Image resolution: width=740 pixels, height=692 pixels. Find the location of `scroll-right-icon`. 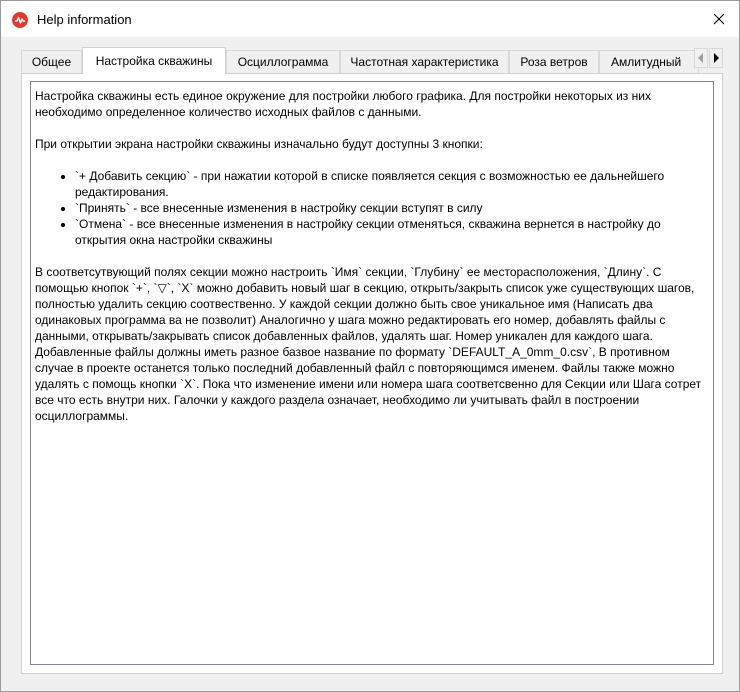

scroll-right-icon is located at coordinates (716, 58).